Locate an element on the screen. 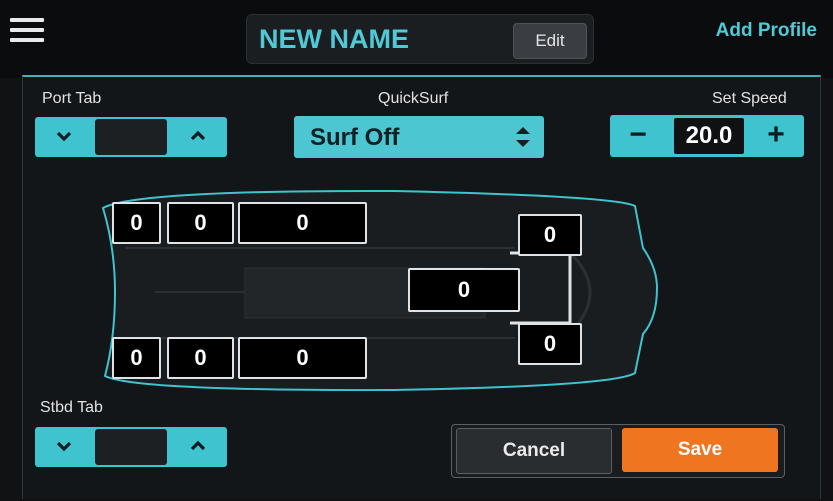 This screenshot has height=501, width=833. set-speed-control: − 20.0 + is located at coordinates (707, 136).